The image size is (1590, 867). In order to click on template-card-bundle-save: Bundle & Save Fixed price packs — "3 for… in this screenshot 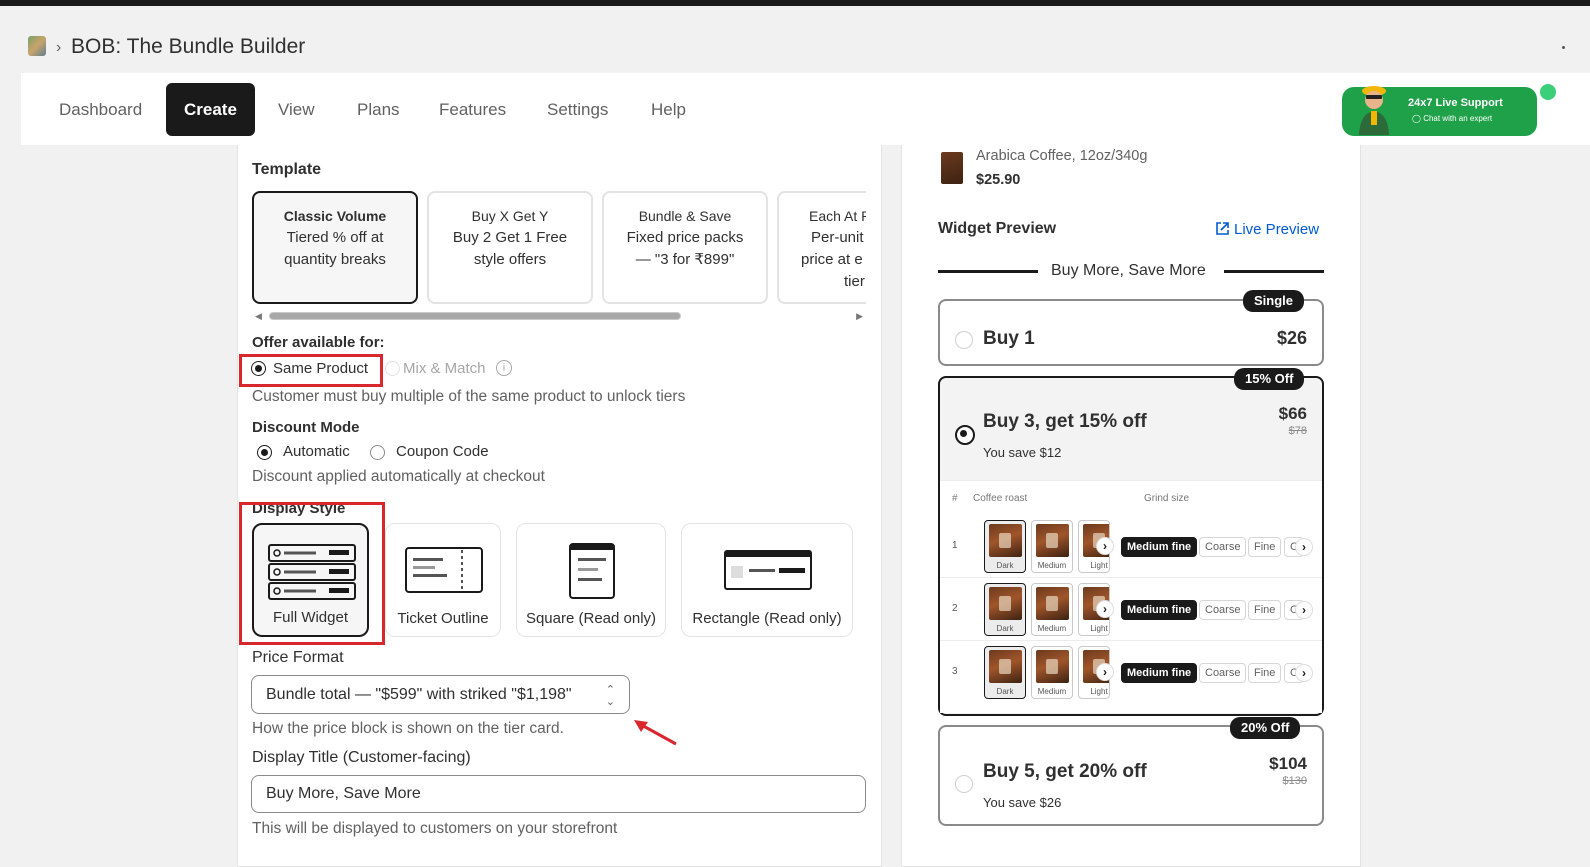, I will do `click(685, 247)`.